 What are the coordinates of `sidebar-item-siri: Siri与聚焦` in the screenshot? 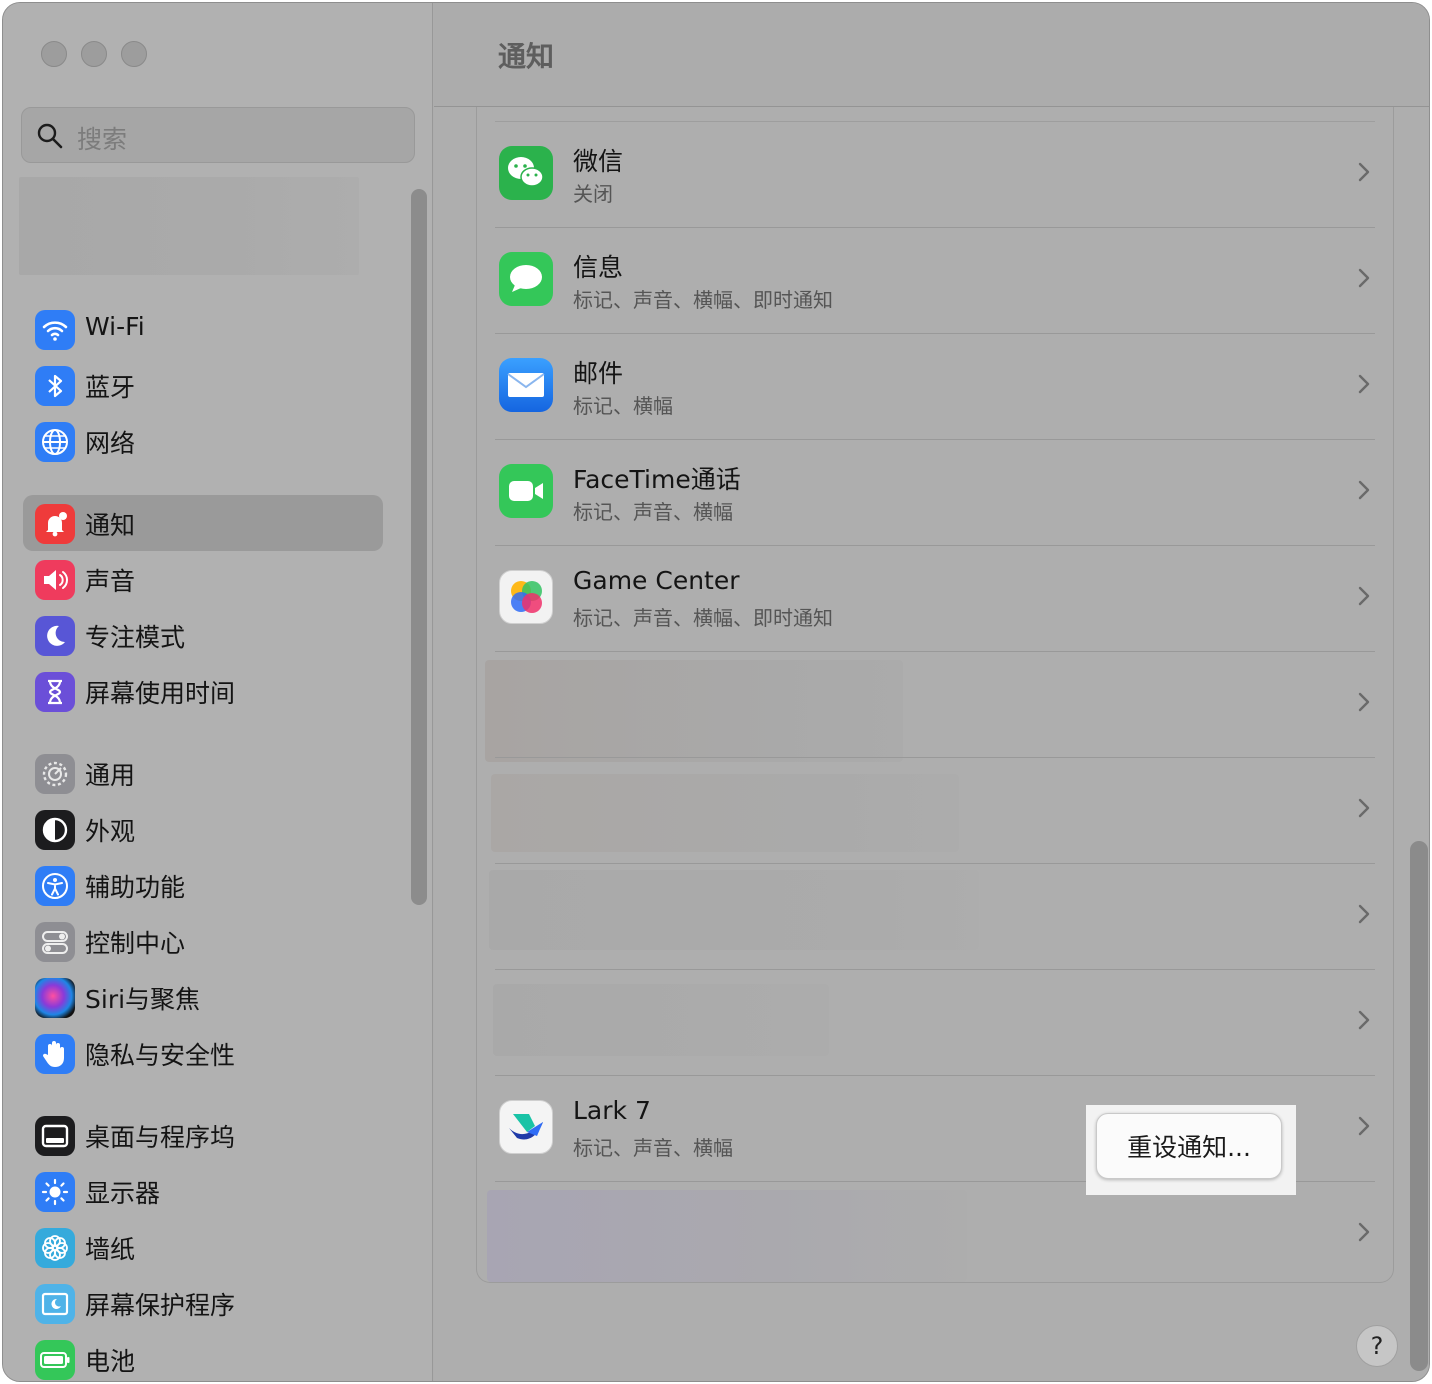 It's located at (203, 997).